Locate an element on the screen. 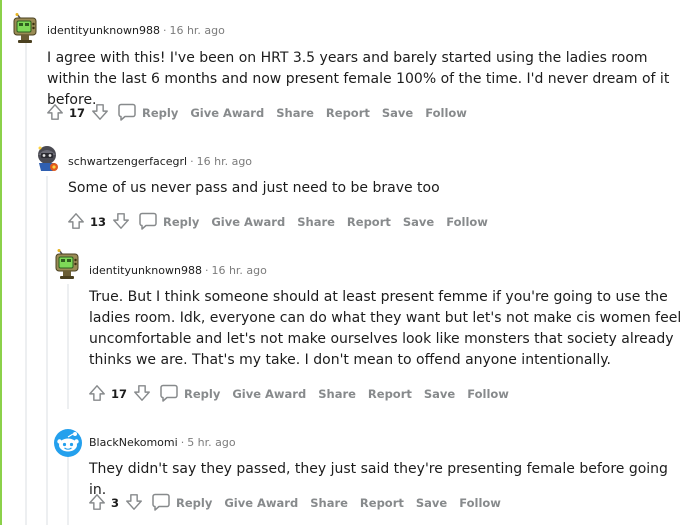  comment-author: BlackNekomomi is located at coordinates (133, 442).